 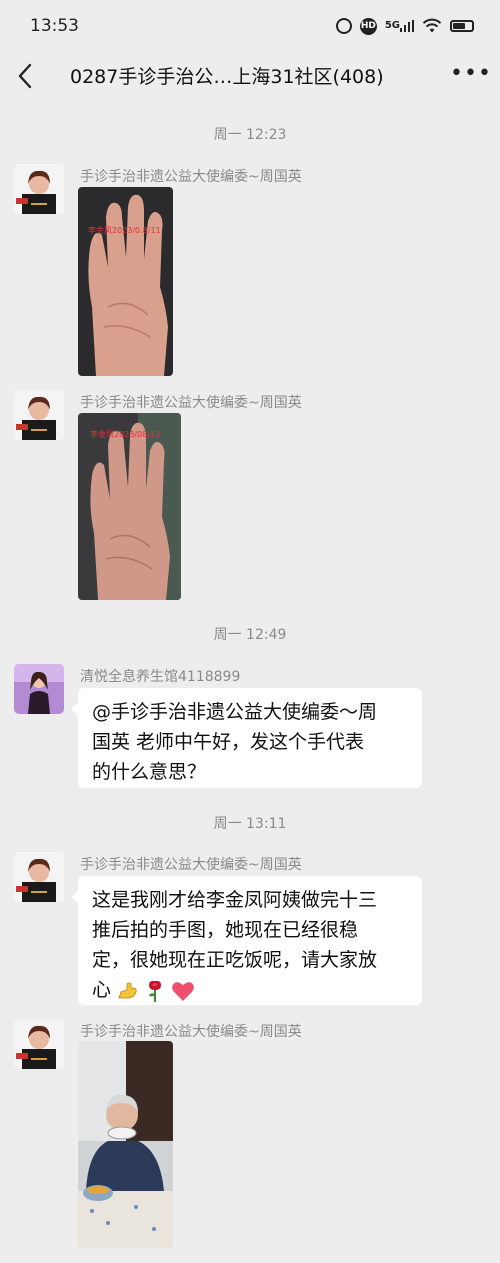 What do you see at coordinates (343, 26) in the screenshot?
I see `alarm-icon` at bounding box center [343, 26].